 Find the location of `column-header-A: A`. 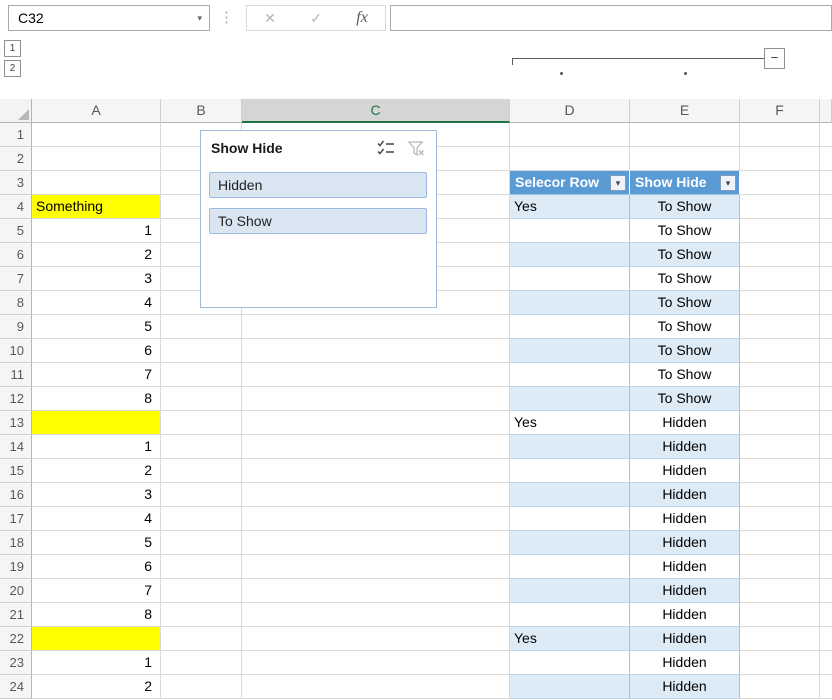

column-header-A: A is located at coordinates (96, 111).